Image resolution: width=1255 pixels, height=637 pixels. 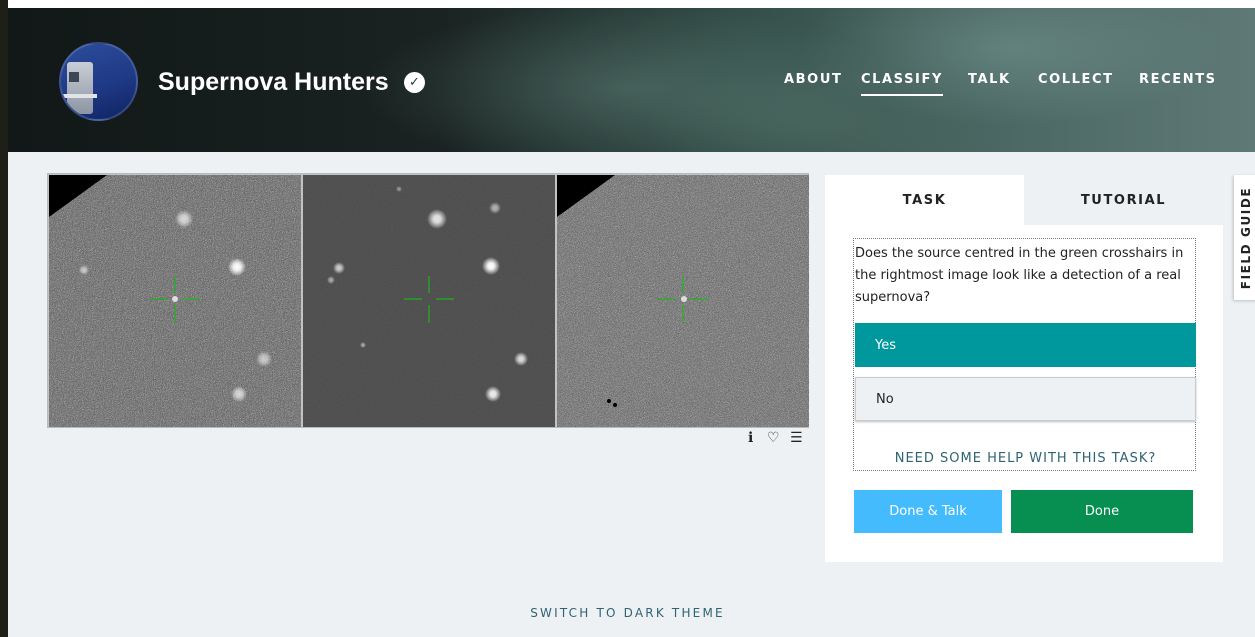 I want to click on new-image-panel, so click(x=175, y=301).